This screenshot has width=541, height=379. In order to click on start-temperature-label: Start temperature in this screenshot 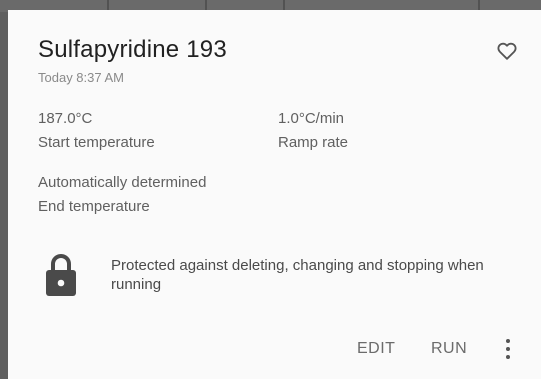, I will do `click(96, 142)`.